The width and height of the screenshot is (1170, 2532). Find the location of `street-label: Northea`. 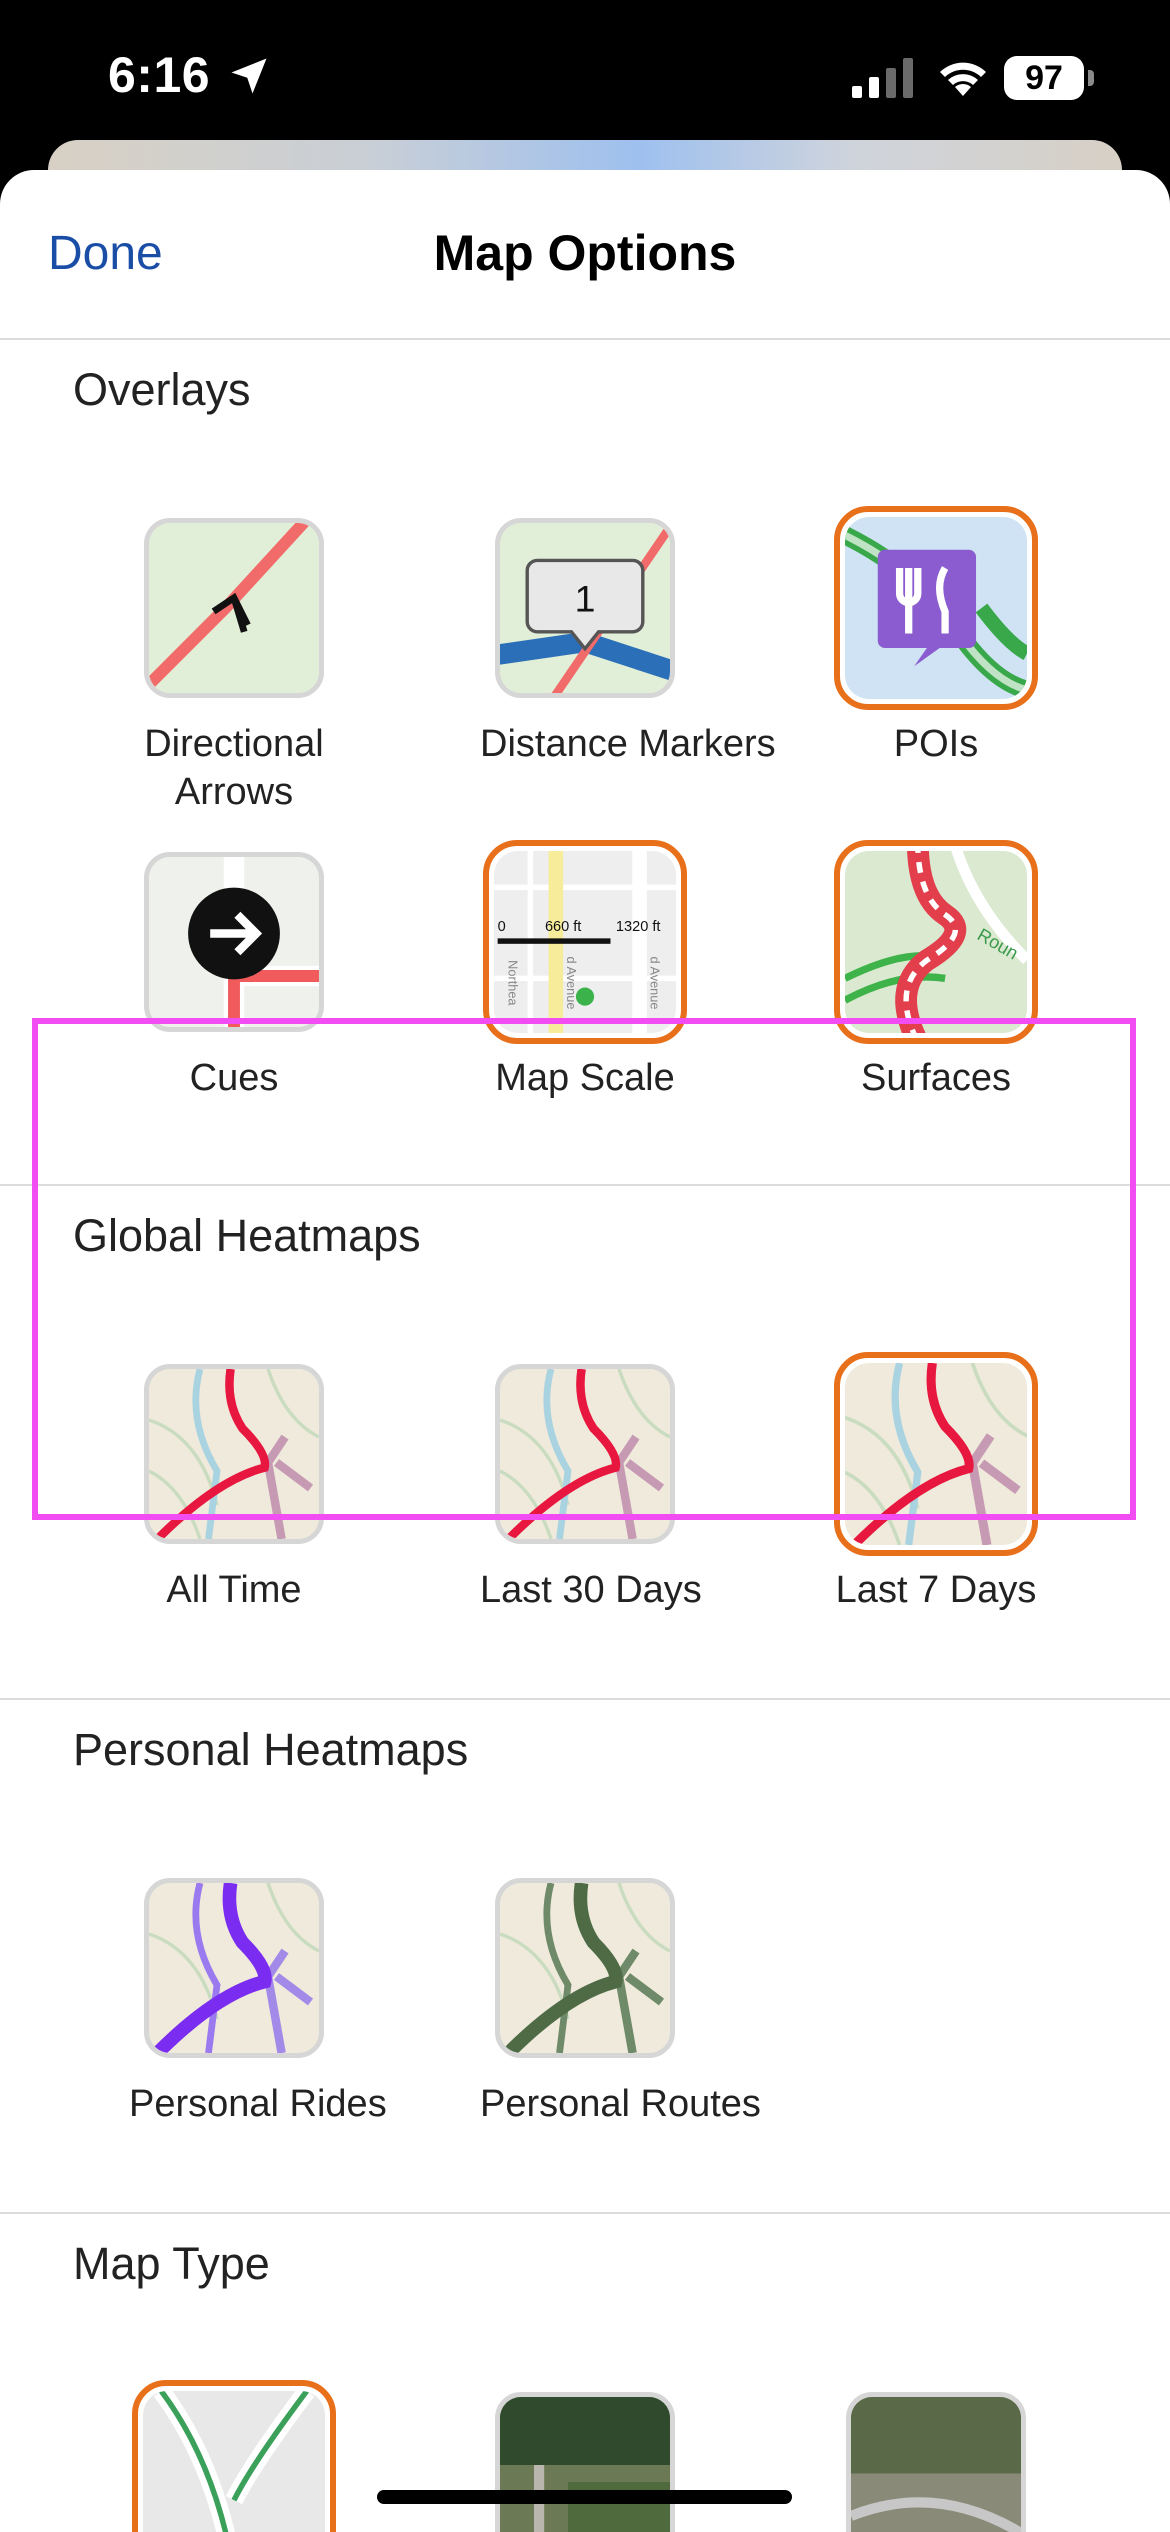

street-label: Northea is located at coordinates (513, 983).